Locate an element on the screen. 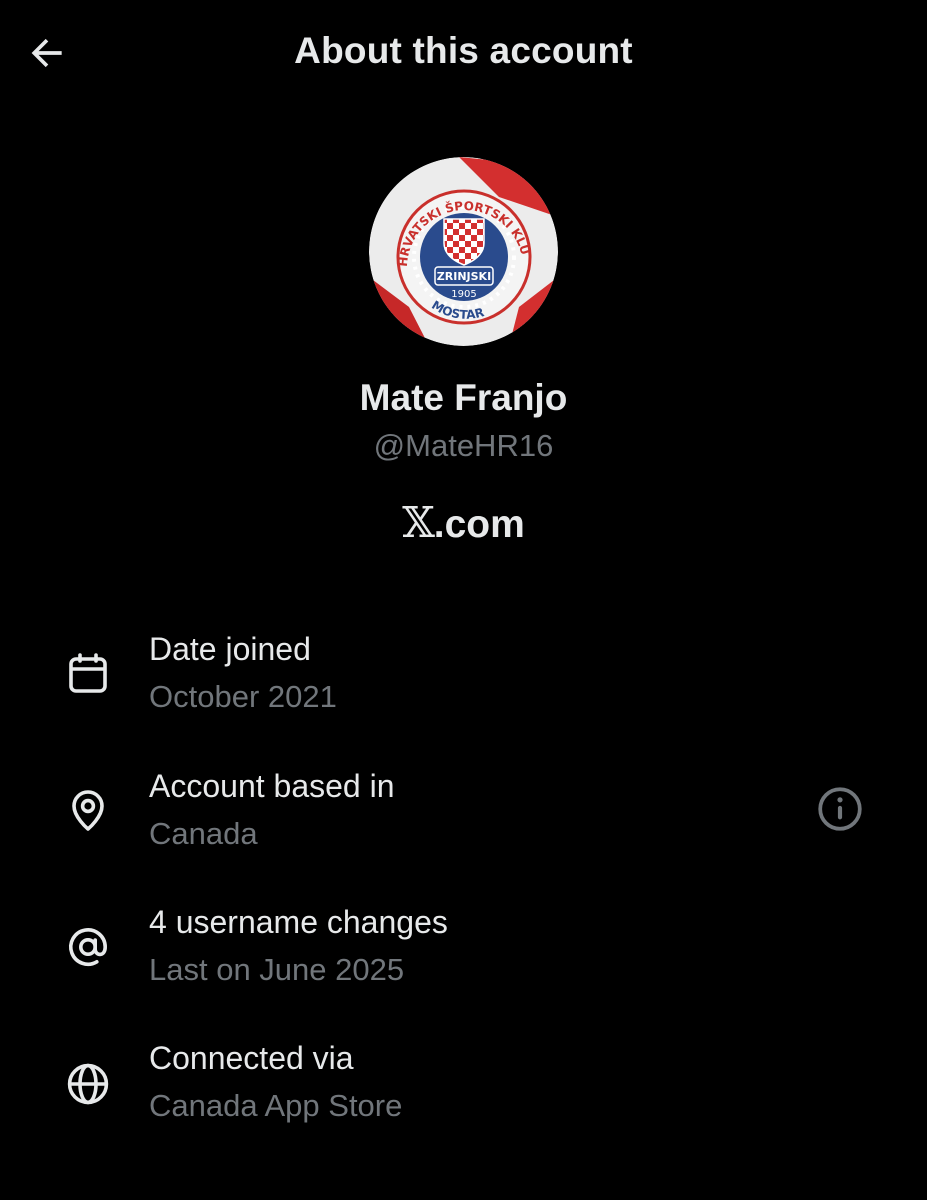  crest-year-text: 1905 is located at coordinates (463, 294).